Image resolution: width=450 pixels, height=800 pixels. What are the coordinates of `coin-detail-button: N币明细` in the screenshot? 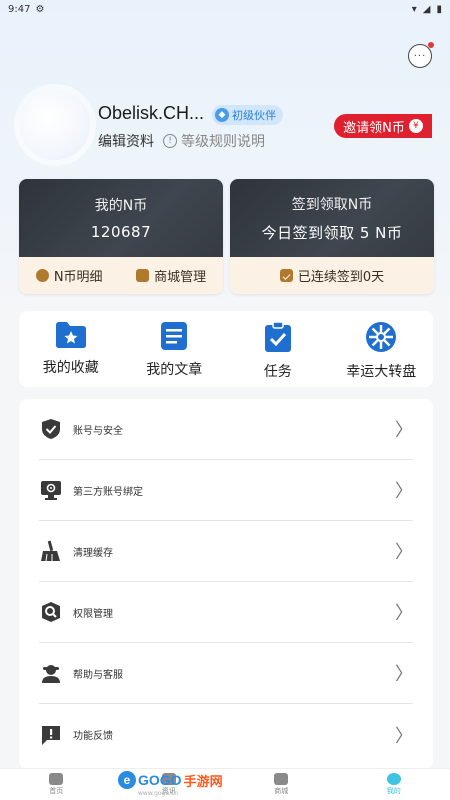 It's located at (69, 275).